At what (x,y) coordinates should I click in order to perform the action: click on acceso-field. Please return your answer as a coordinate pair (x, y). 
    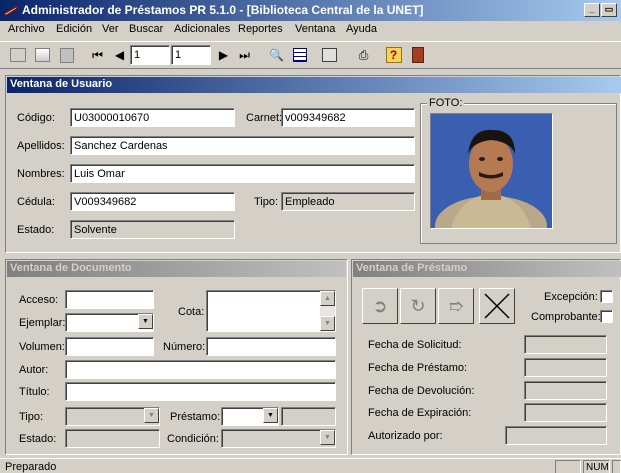
    Looking at the image, I should click on (109, 299).